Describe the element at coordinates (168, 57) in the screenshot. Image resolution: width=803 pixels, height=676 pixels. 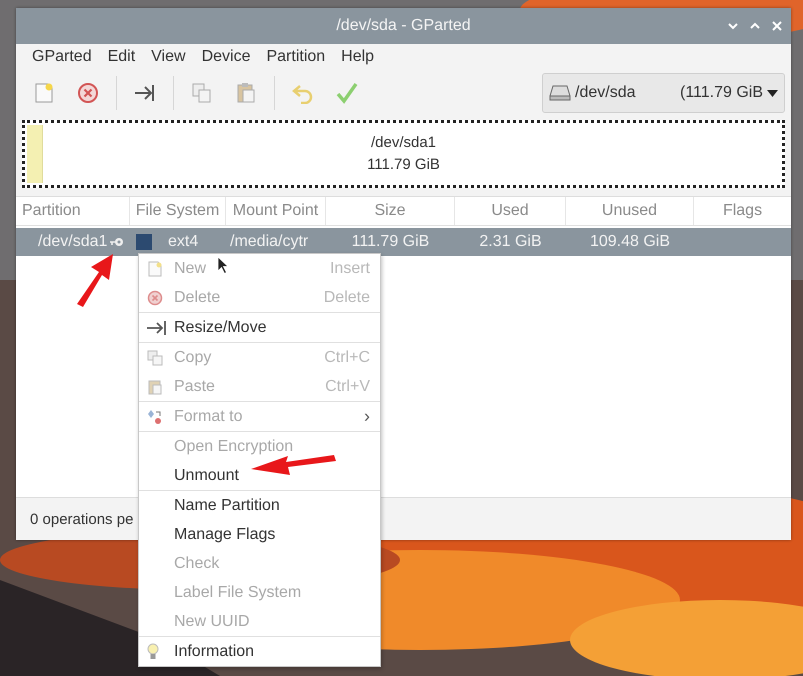
I see `menu-item: View` at that location.